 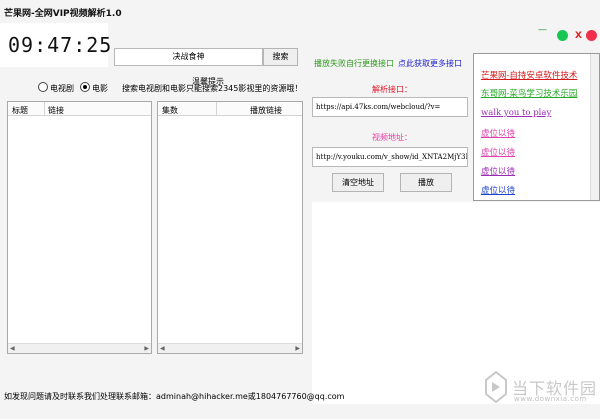 What do you see at coordinates (56, 110) in the screenshot?
I see `column-link: 链接` at bounding box center [56, 110].